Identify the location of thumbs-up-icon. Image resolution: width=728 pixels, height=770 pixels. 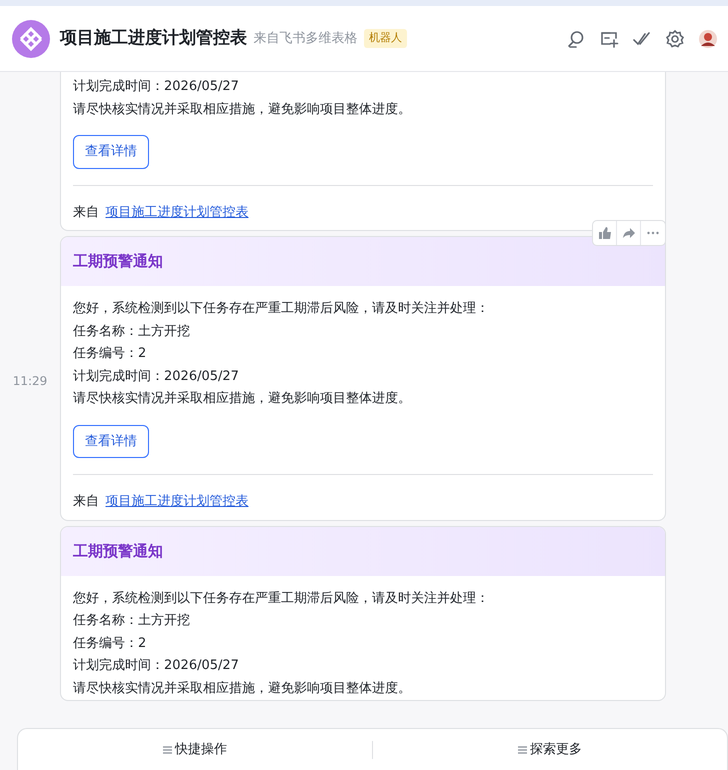
(605, 233).